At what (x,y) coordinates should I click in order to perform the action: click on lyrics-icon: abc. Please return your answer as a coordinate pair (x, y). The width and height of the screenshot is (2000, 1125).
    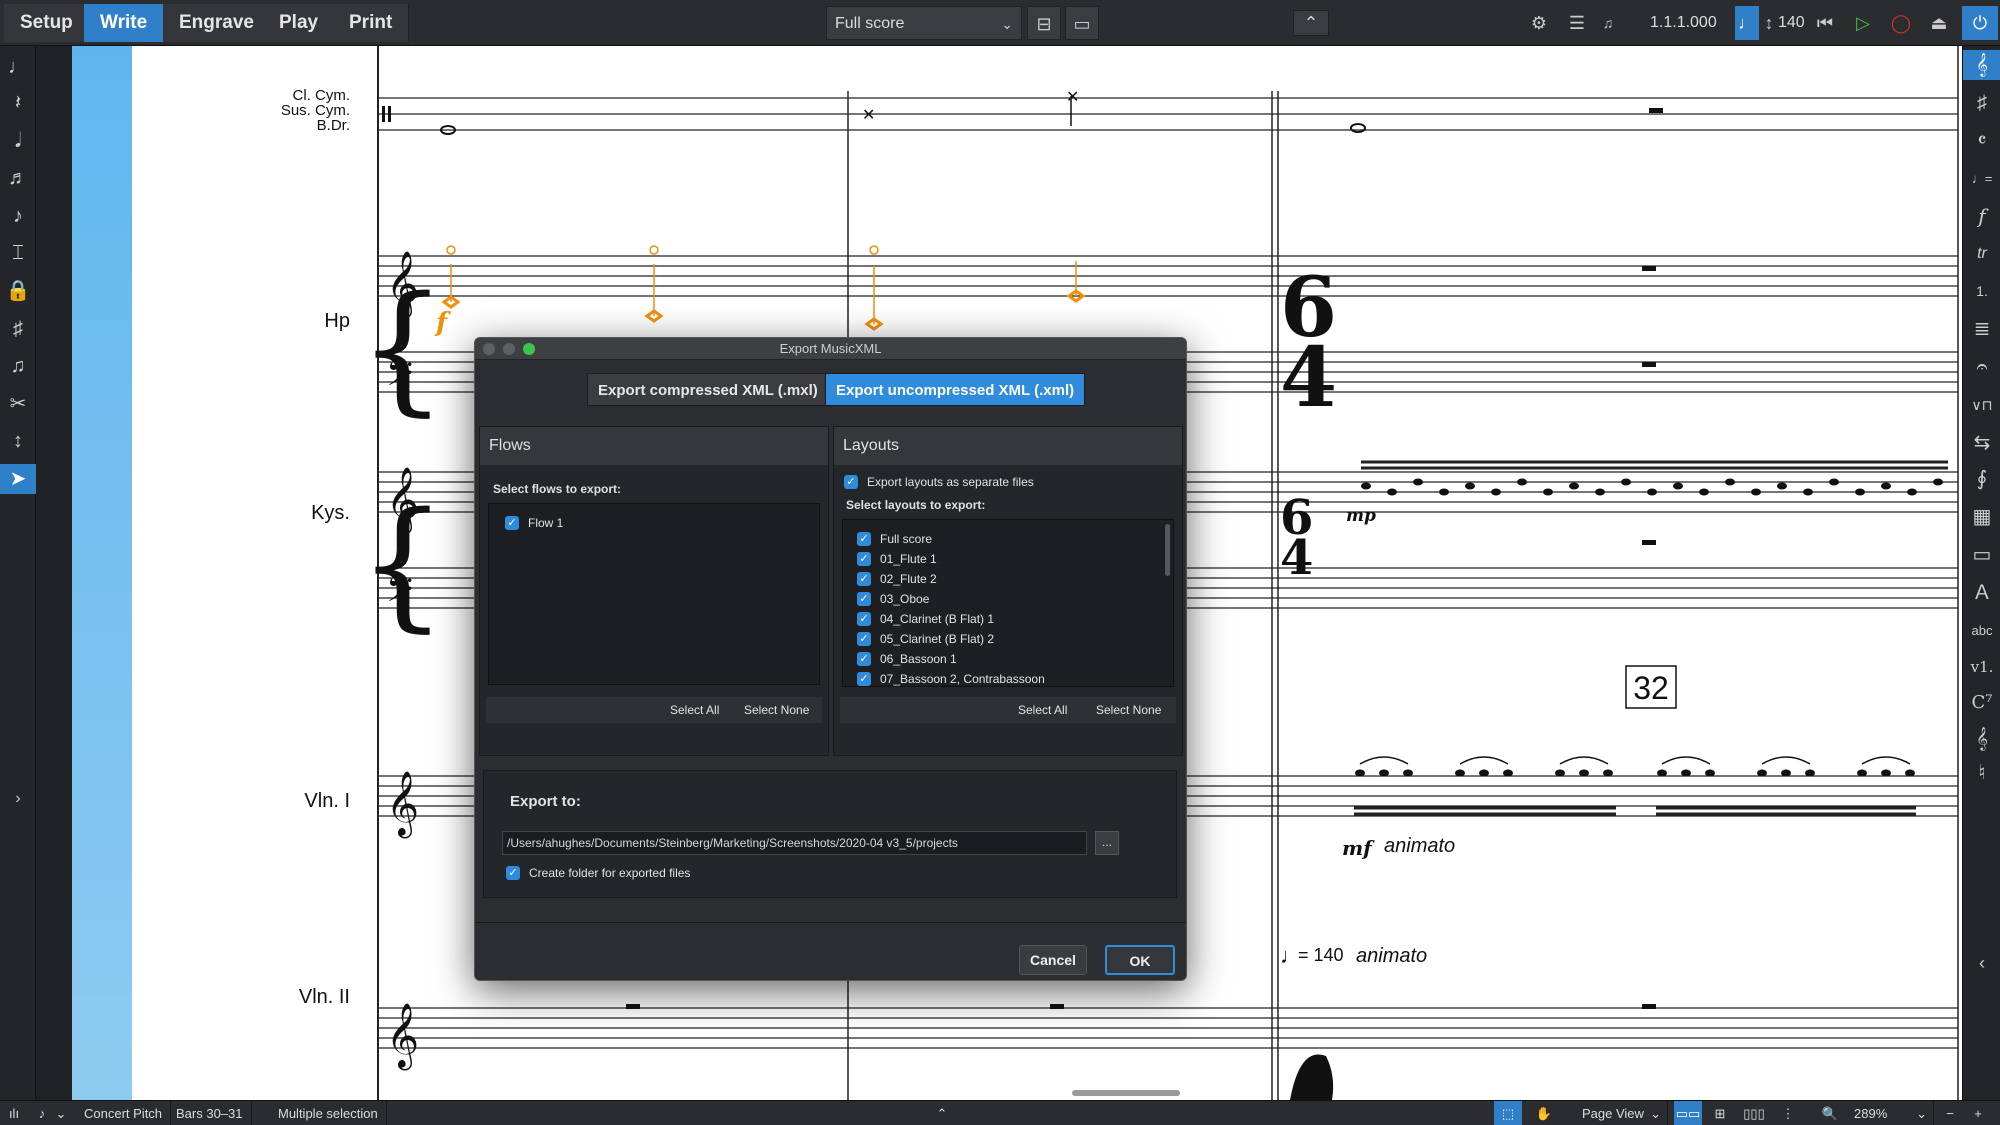
    Looking at the image, I should click on (1981, 631).